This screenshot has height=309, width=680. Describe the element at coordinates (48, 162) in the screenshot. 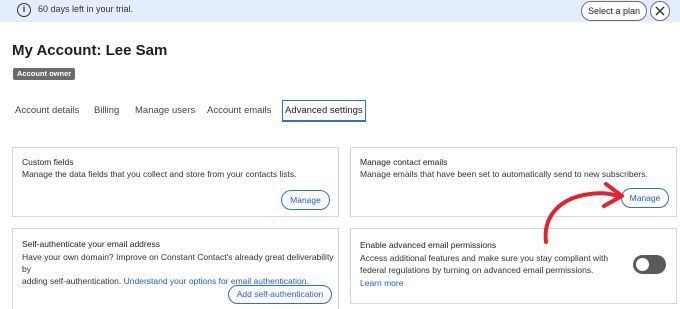

I see `card-title: Custom fields` at that location.